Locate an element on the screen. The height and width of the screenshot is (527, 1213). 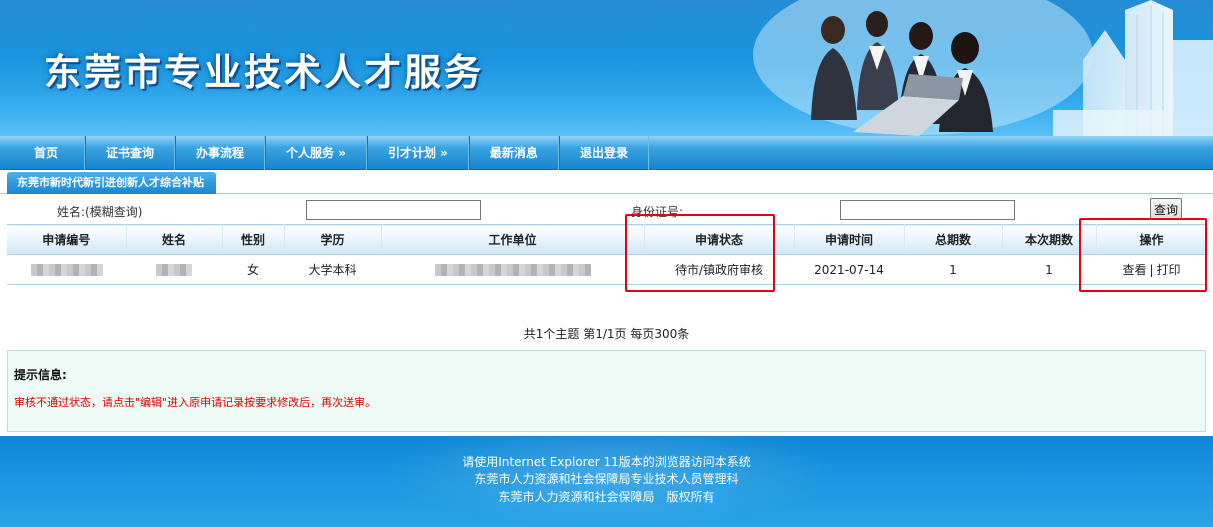
print-link: 打印 is located at coordinates (1169, 270).